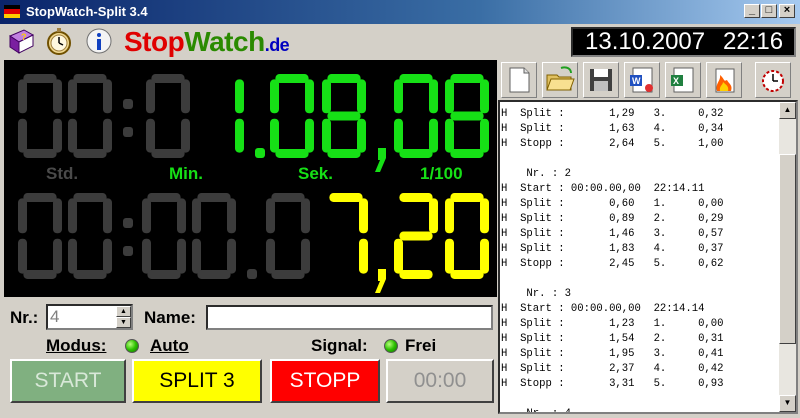 The height and width of the screenshot is (418, 800). I want to click on signal-led-icon, so click(391, 346).